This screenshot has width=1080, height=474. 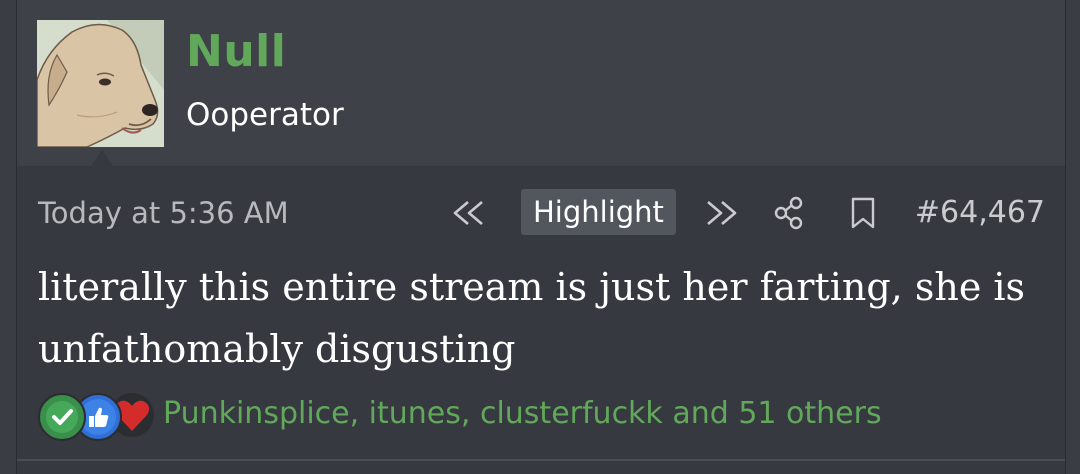 I want to click on bookmark-icon, so click(x=863, y=215).